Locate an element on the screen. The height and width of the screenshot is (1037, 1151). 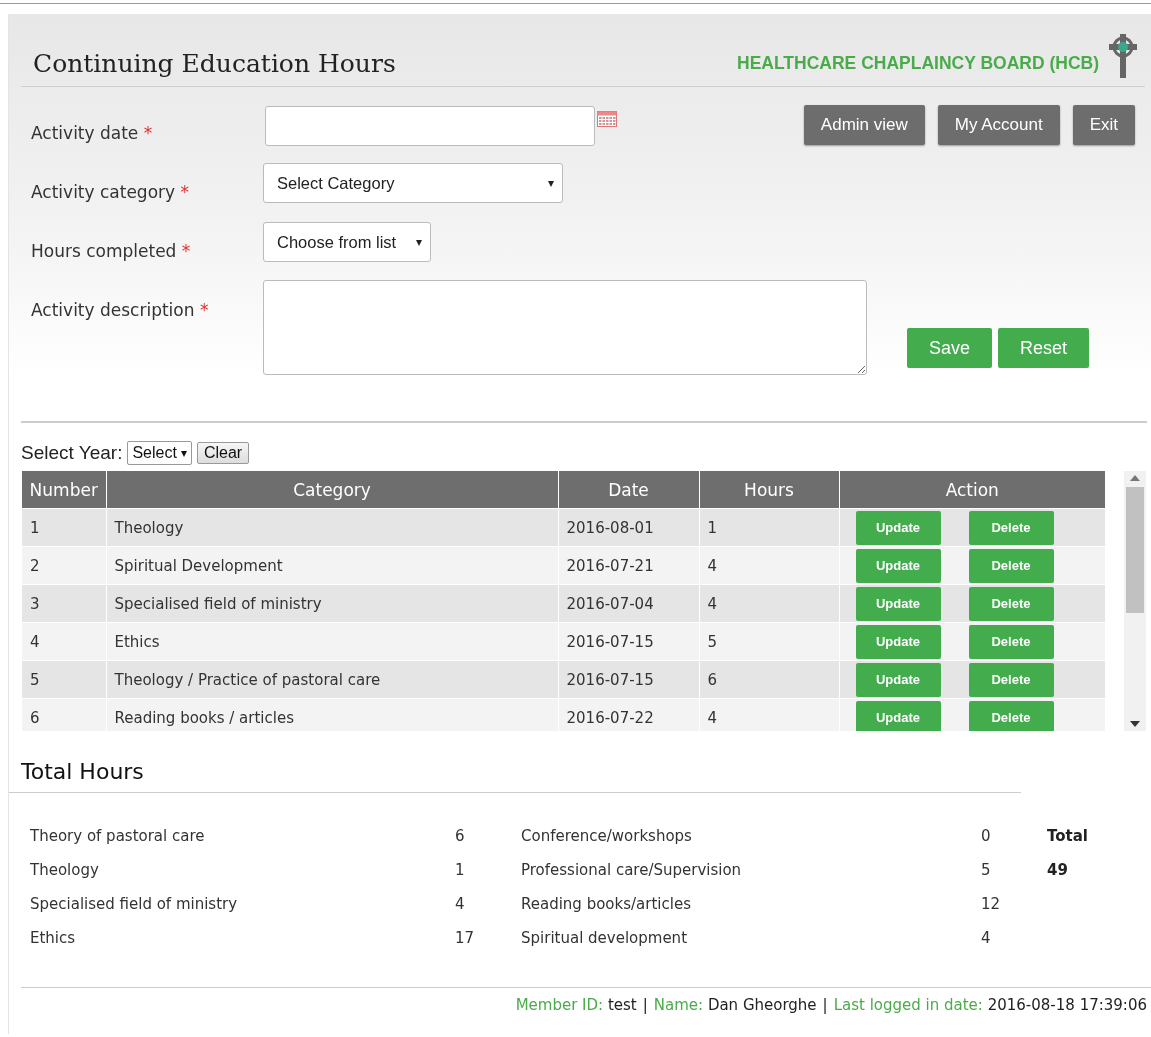
hours-value: 12 is located at coordinates (991, 904).